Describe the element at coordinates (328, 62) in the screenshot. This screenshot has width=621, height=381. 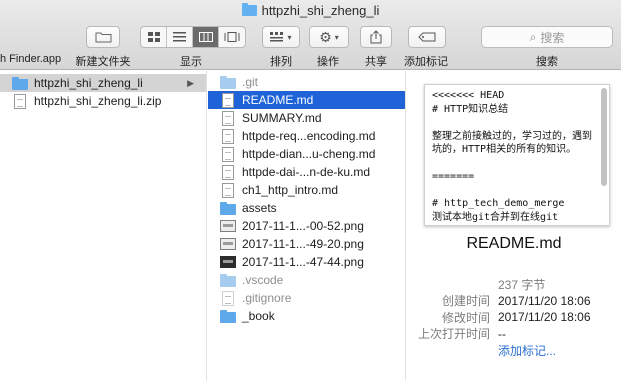
I see `action-label: 操作` at that location.